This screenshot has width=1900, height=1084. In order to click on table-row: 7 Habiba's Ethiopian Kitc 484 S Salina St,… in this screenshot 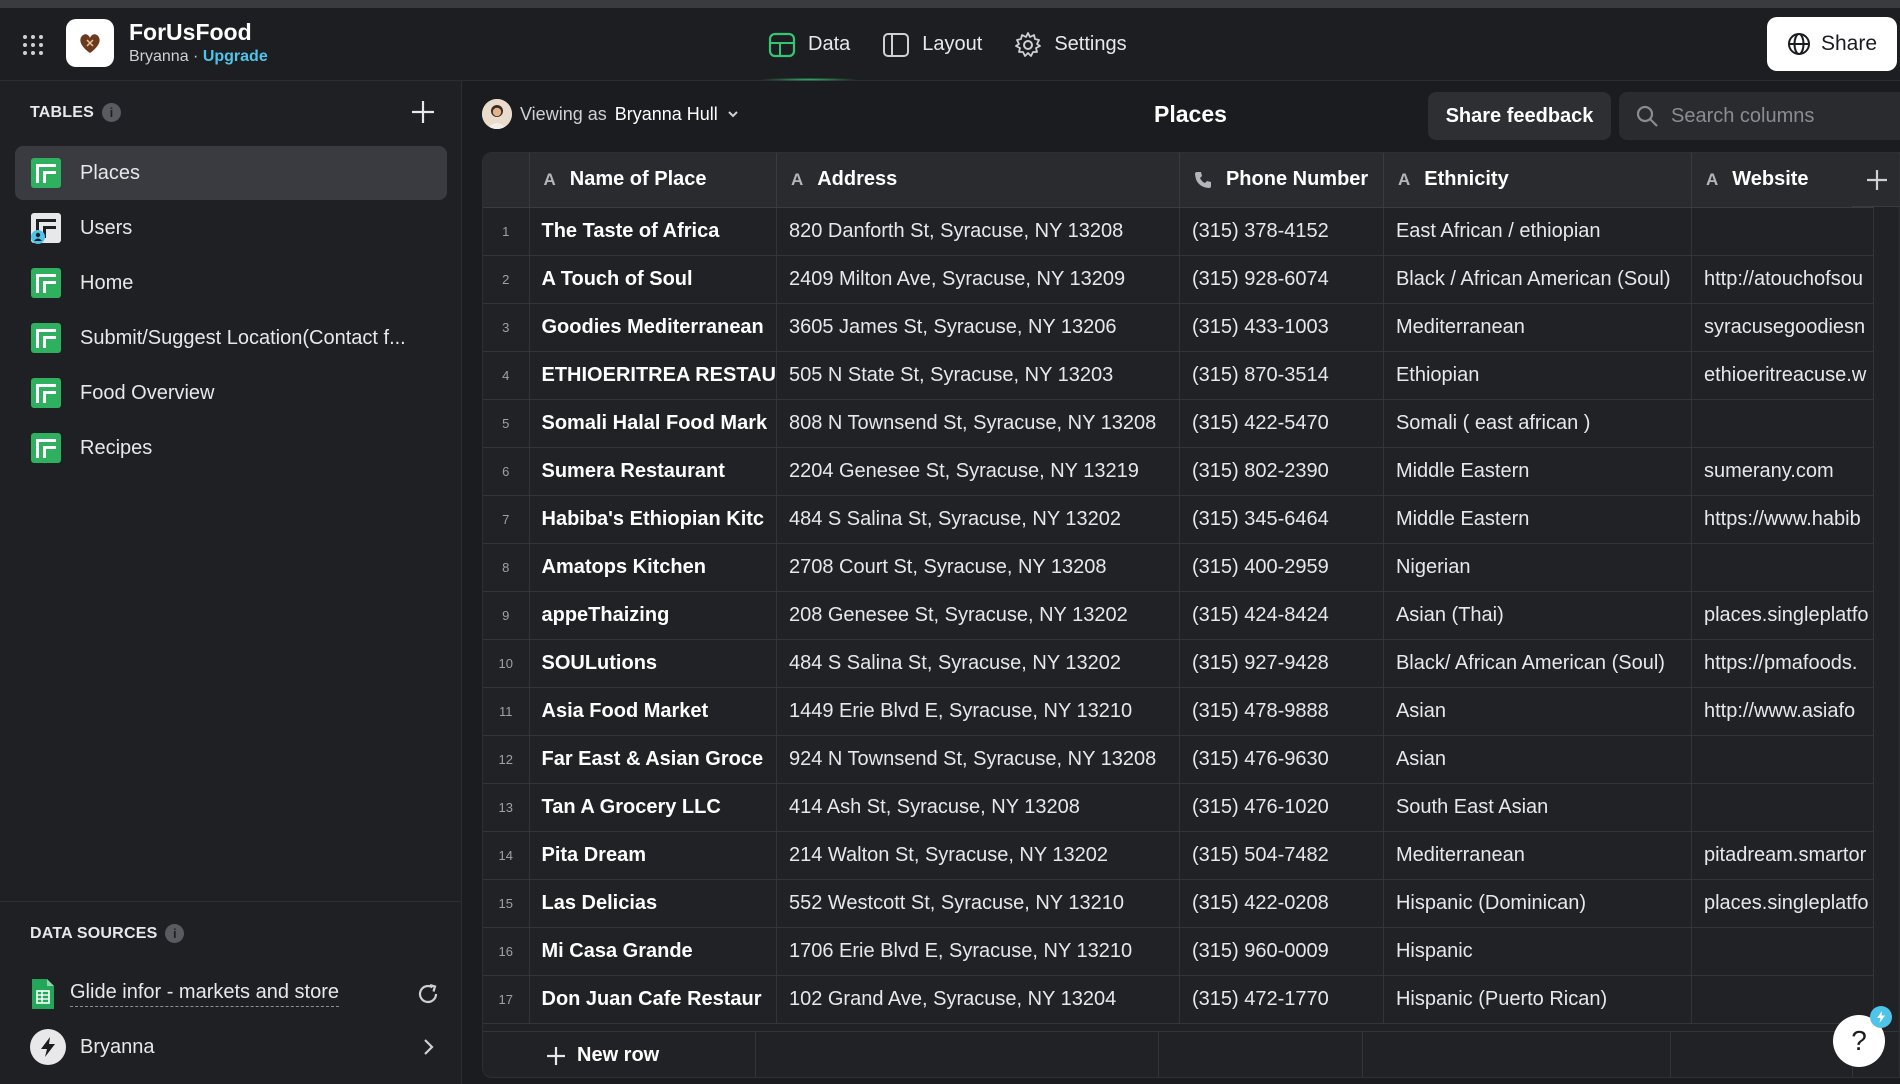, I will do `click(1178, 519)`.